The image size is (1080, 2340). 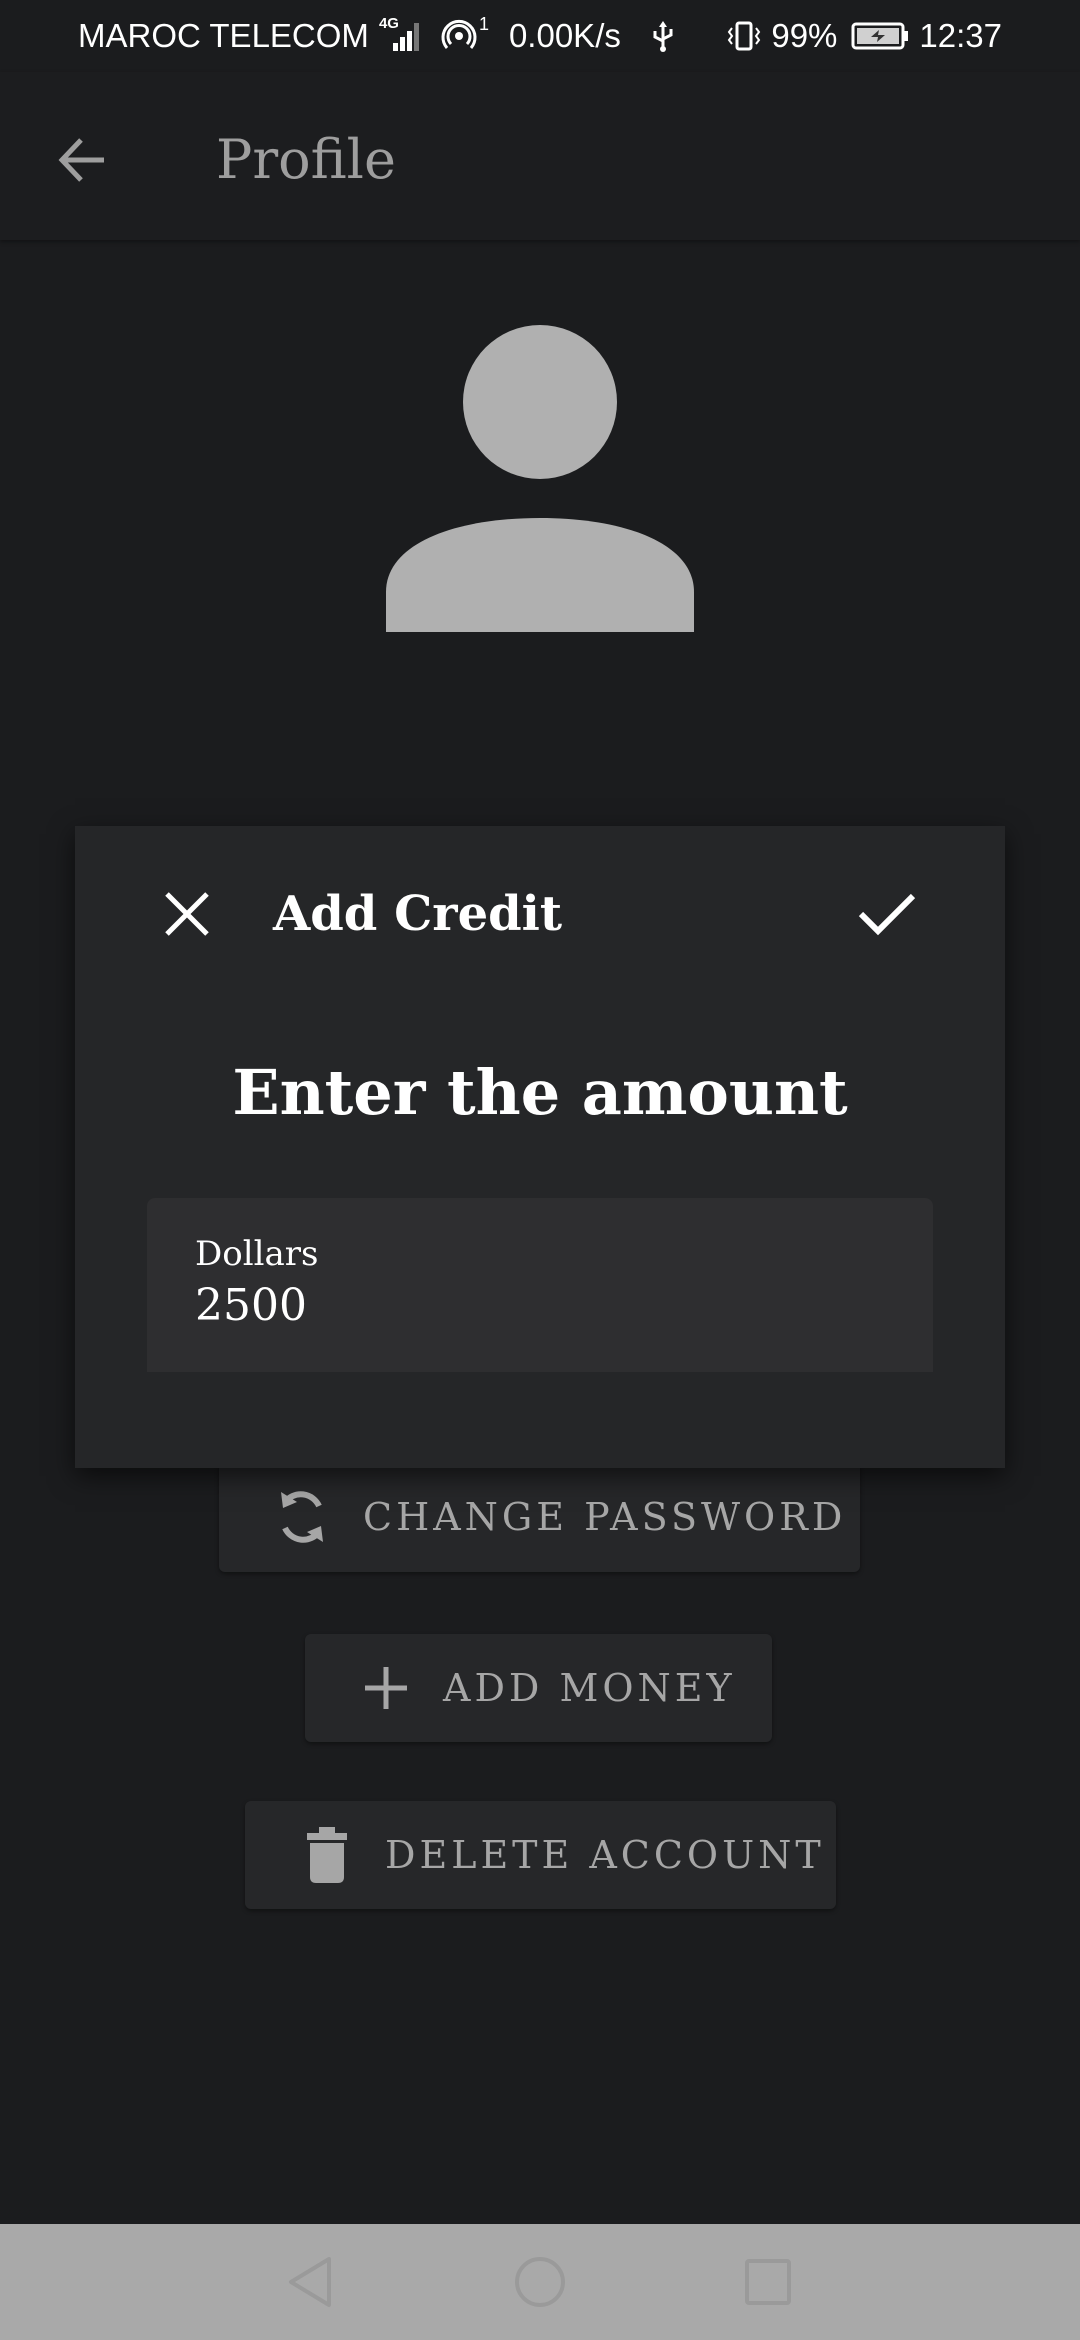 I want to click on back-button, so click(x=82, y=160).